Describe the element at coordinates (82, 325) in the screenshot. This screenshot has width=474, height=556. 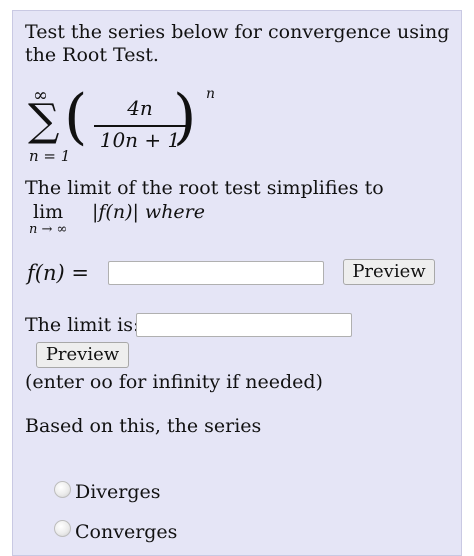
I see `limit-field-label: The limit is:` at that location.